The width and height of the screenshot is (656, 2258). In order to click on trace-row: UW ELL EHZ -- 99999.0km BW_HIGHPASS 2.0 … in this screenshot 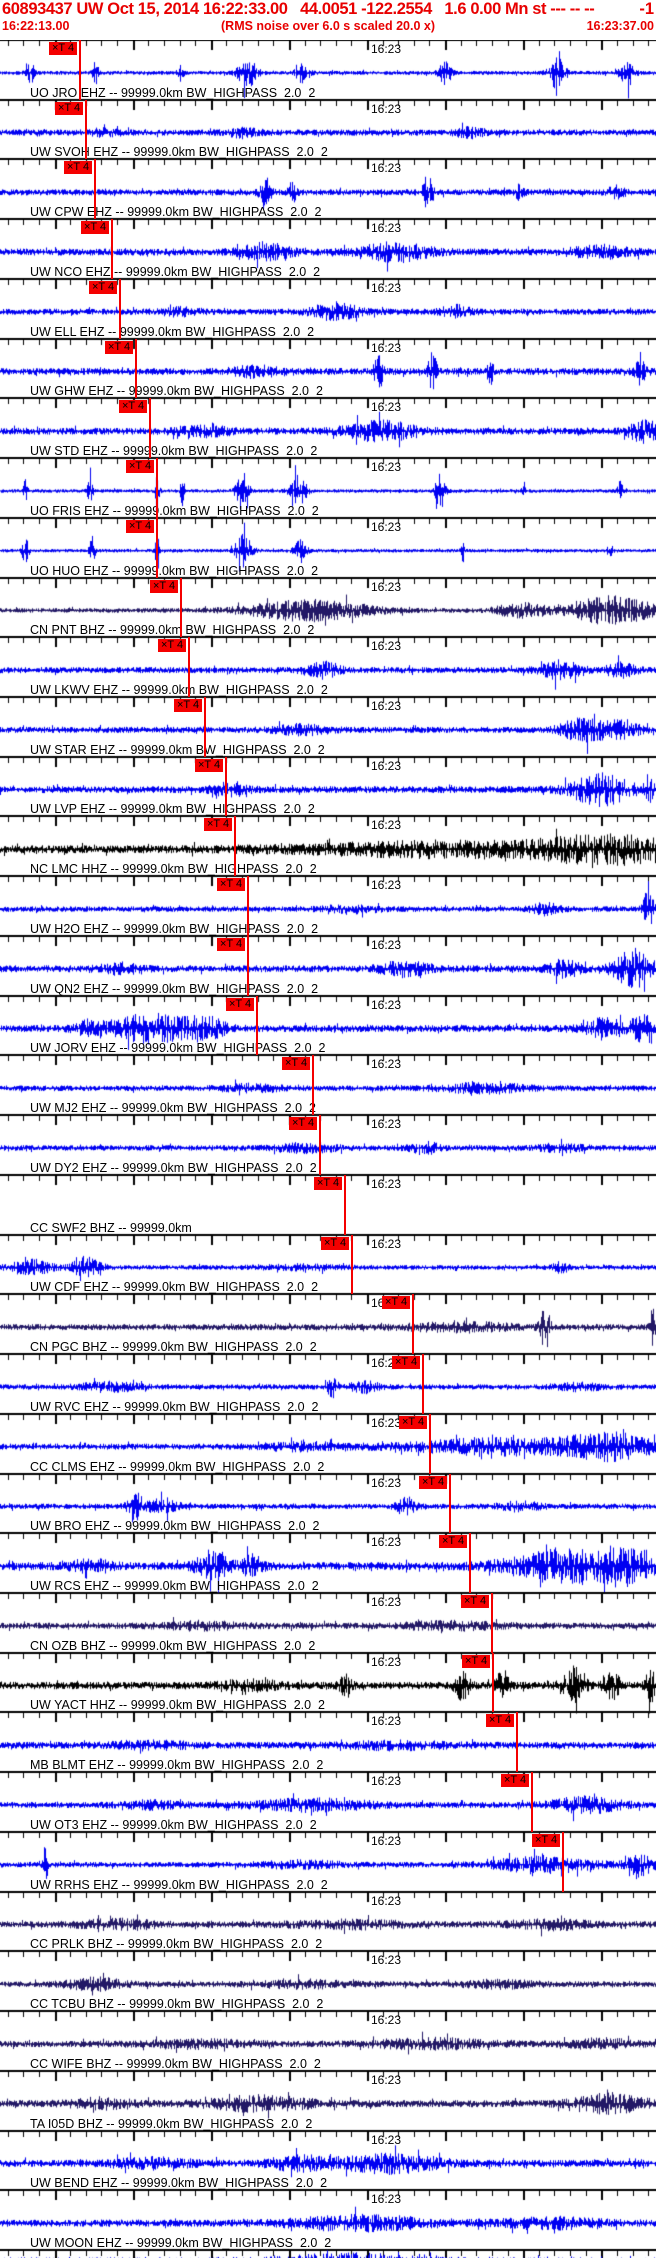, I will do `click(328, 308)`.